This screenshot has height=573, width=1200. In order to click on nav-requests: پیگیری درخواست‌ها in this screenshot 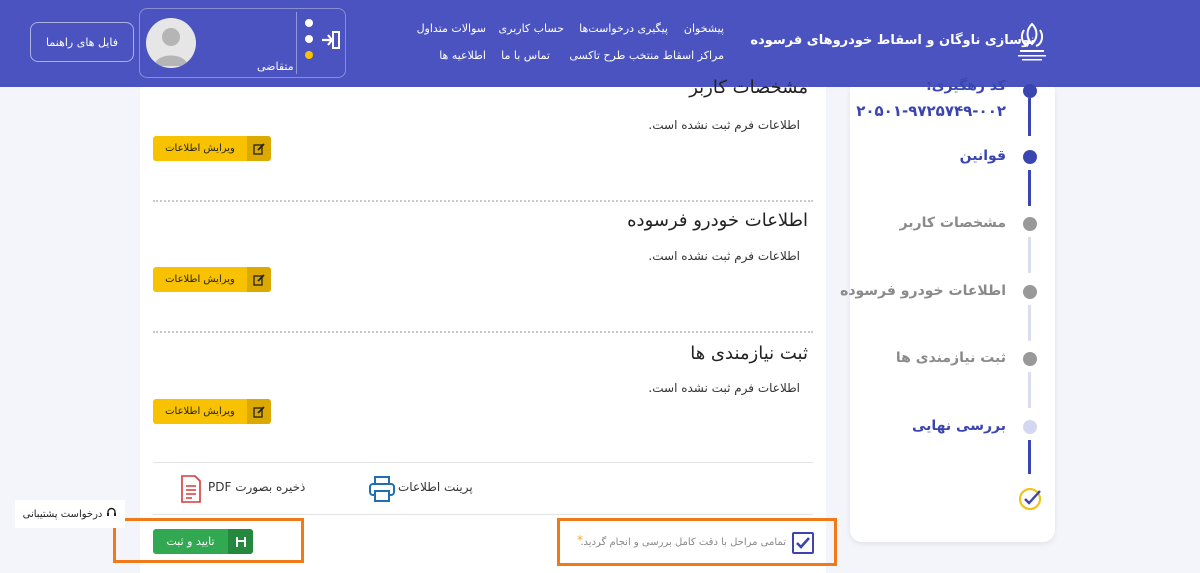, I will do `click(623, 28)`.